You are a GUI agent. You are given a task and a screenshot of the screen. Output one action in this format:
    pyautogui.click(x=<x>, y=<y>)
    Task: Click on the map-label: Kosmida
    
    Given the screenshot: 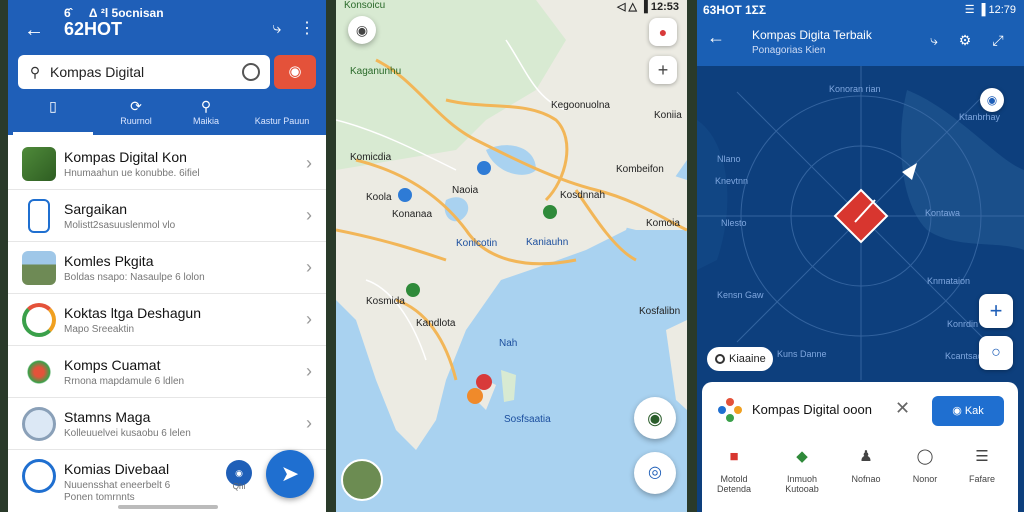 What is the action you would take?
    pyautogui.click(x=385, y=301)
    